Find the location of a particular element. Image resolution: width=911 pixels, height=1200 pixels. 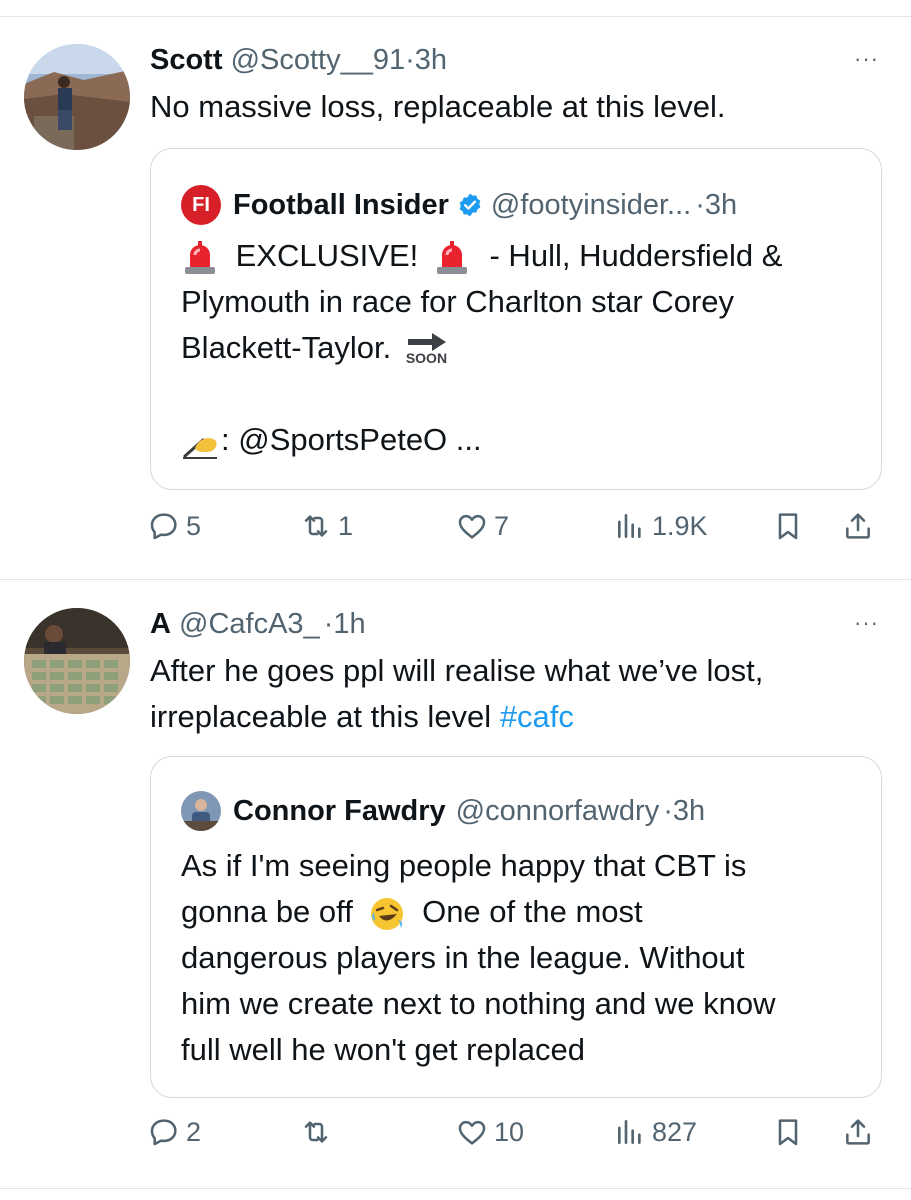

retweet-count: 1 is located at coordinates (346, 525).